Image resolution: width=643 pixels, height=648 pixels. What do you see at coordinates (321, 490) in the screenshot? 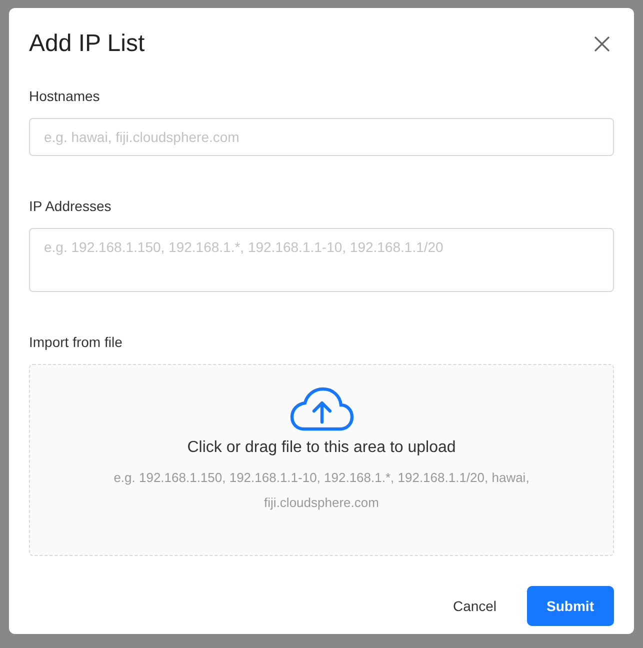
I see `upload-hint: e.g. 192.168.1.150, 192.168.1.1-10, 192.168.1.*, 192.168.1.1/20, hawai, fiji.cloudsphere.com` at bounding box center [321, 490].